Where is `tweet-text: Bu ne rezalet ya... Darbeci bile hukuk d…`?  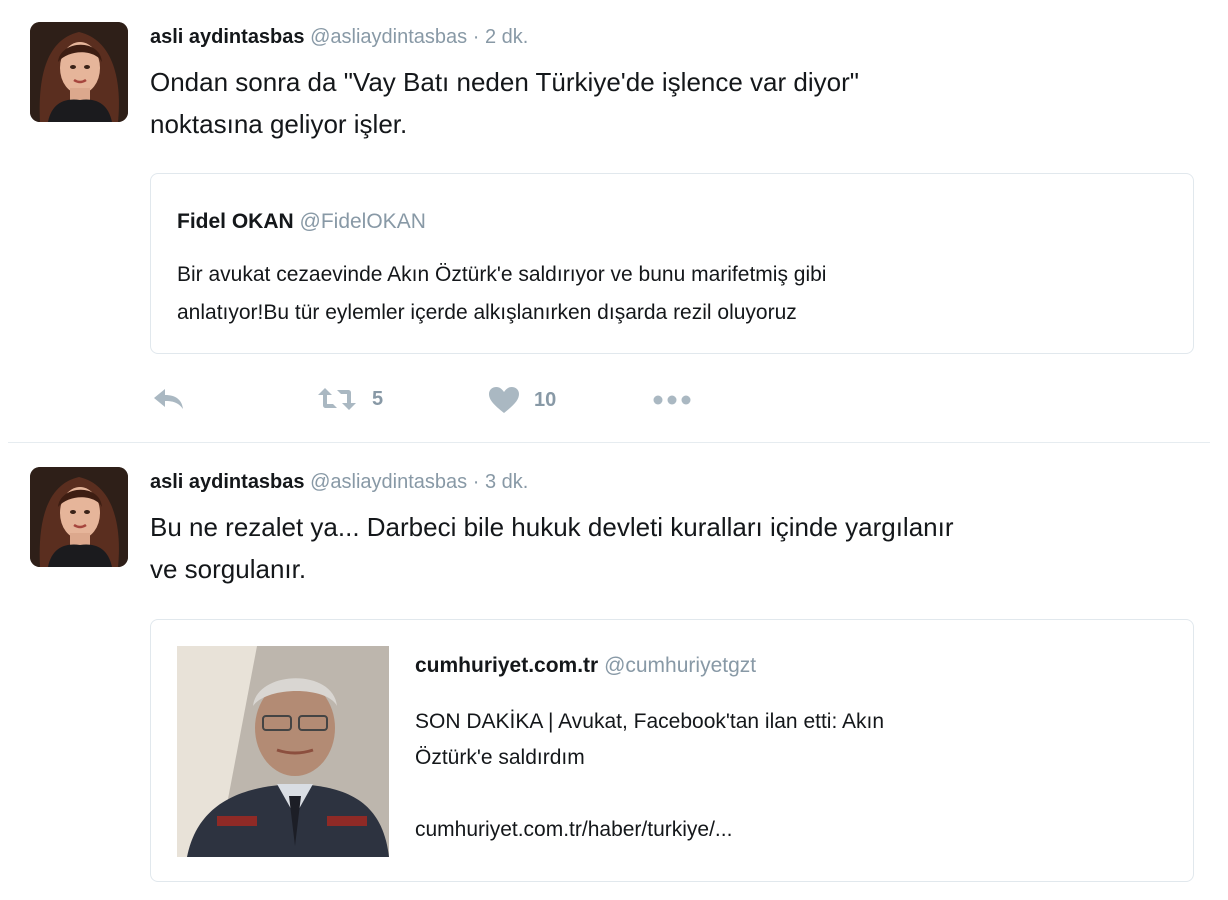
tweet-text: Bu ne rezalet ya... Darbeci bile hukuk d… is located at coordinates (675, 548).